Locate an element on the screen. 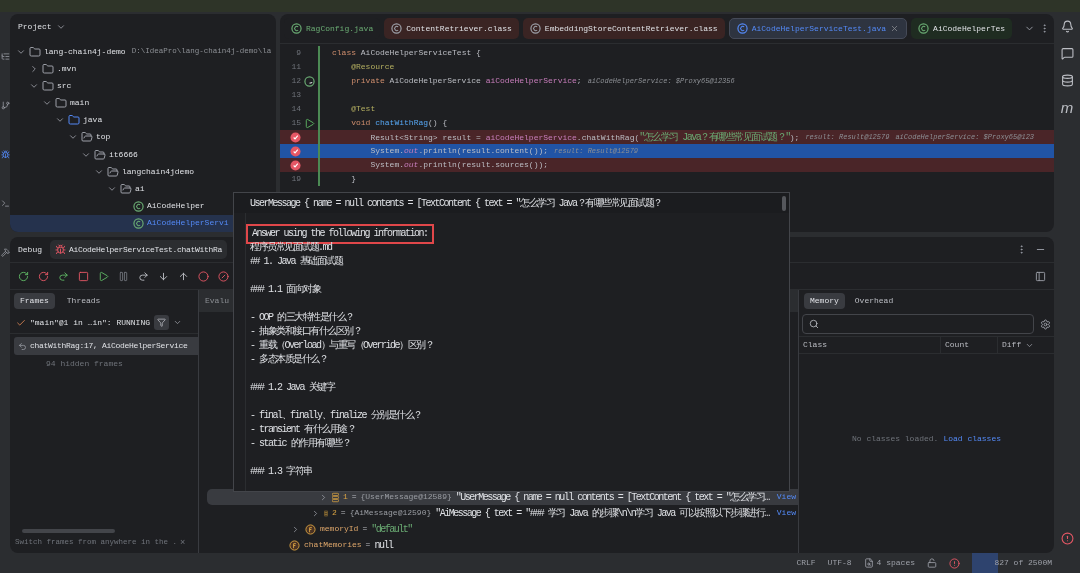  tree-label: ai is located at coordinates (140, 189).